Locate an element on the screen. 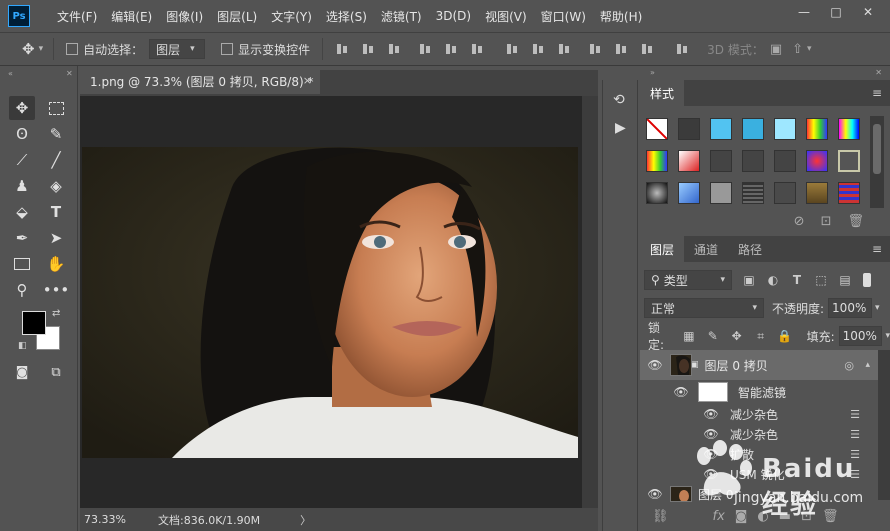  menu-select: 选择(S) is located at coordinates (346, 16).